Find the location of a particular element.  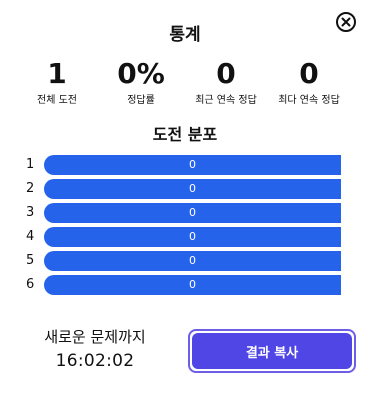

distribution-row: 4 0 is located at coordinates (184, 237).